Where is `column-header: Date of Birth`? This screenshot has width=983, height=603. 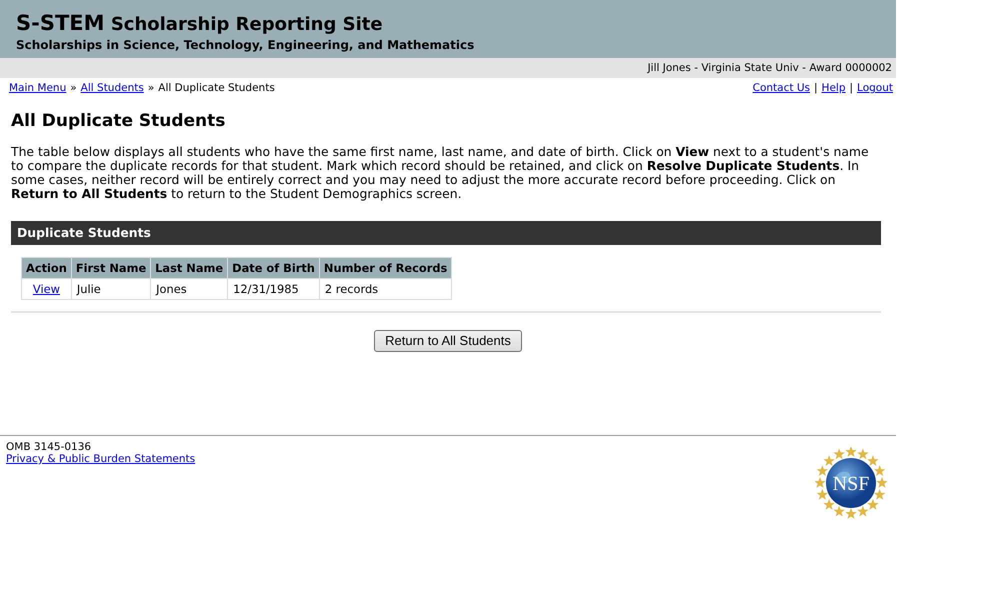
column-header: Date of Birth is located at coordinates (274, 268).